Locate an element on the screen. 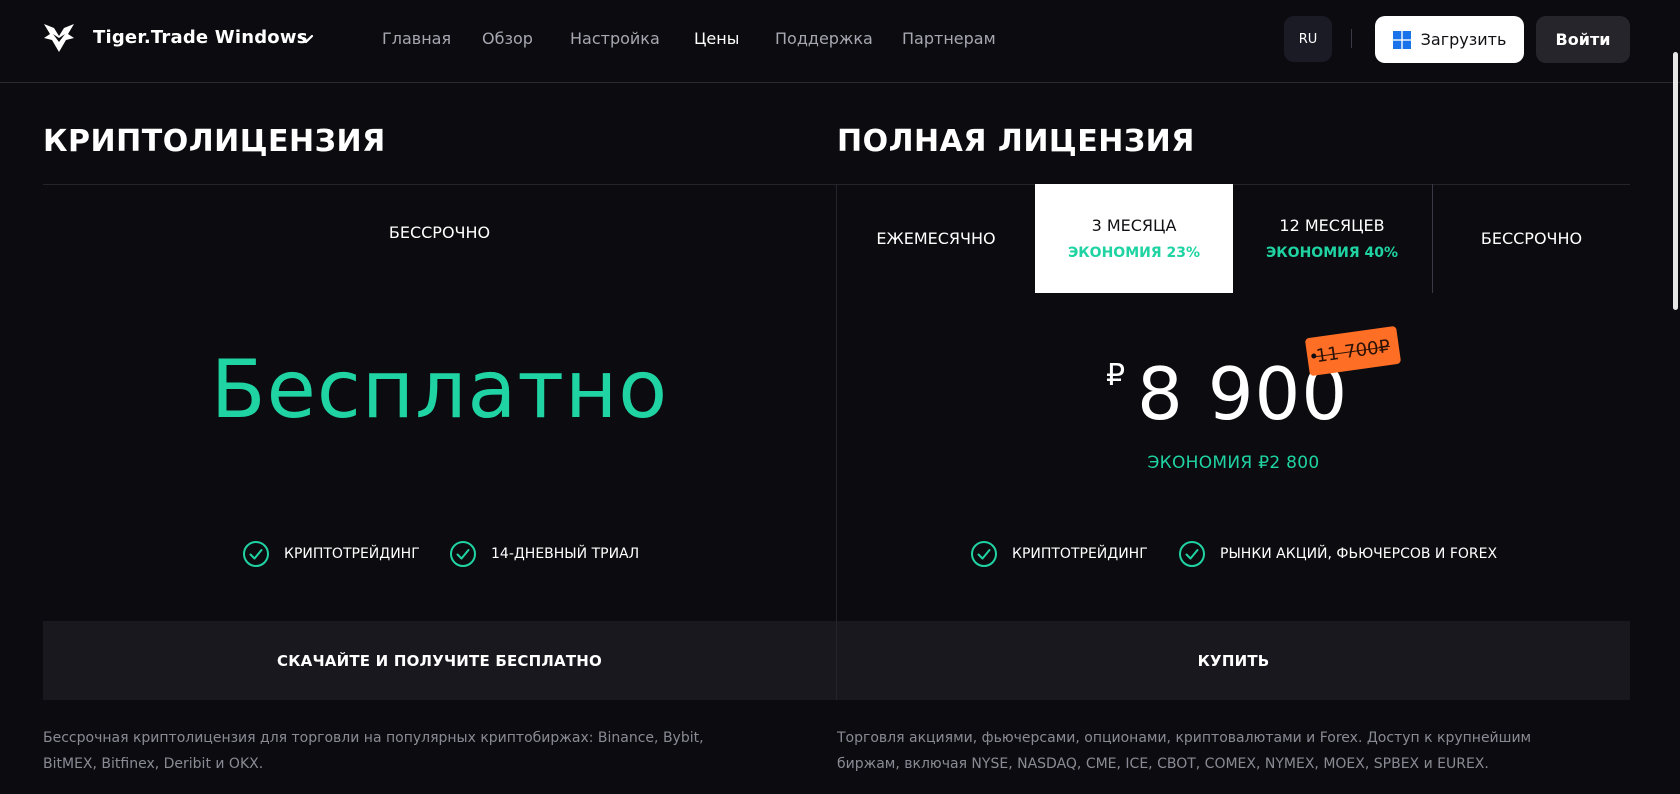 This screenshot has height=794, width=1680. nav-divider is located at coordinates (1351, 38).